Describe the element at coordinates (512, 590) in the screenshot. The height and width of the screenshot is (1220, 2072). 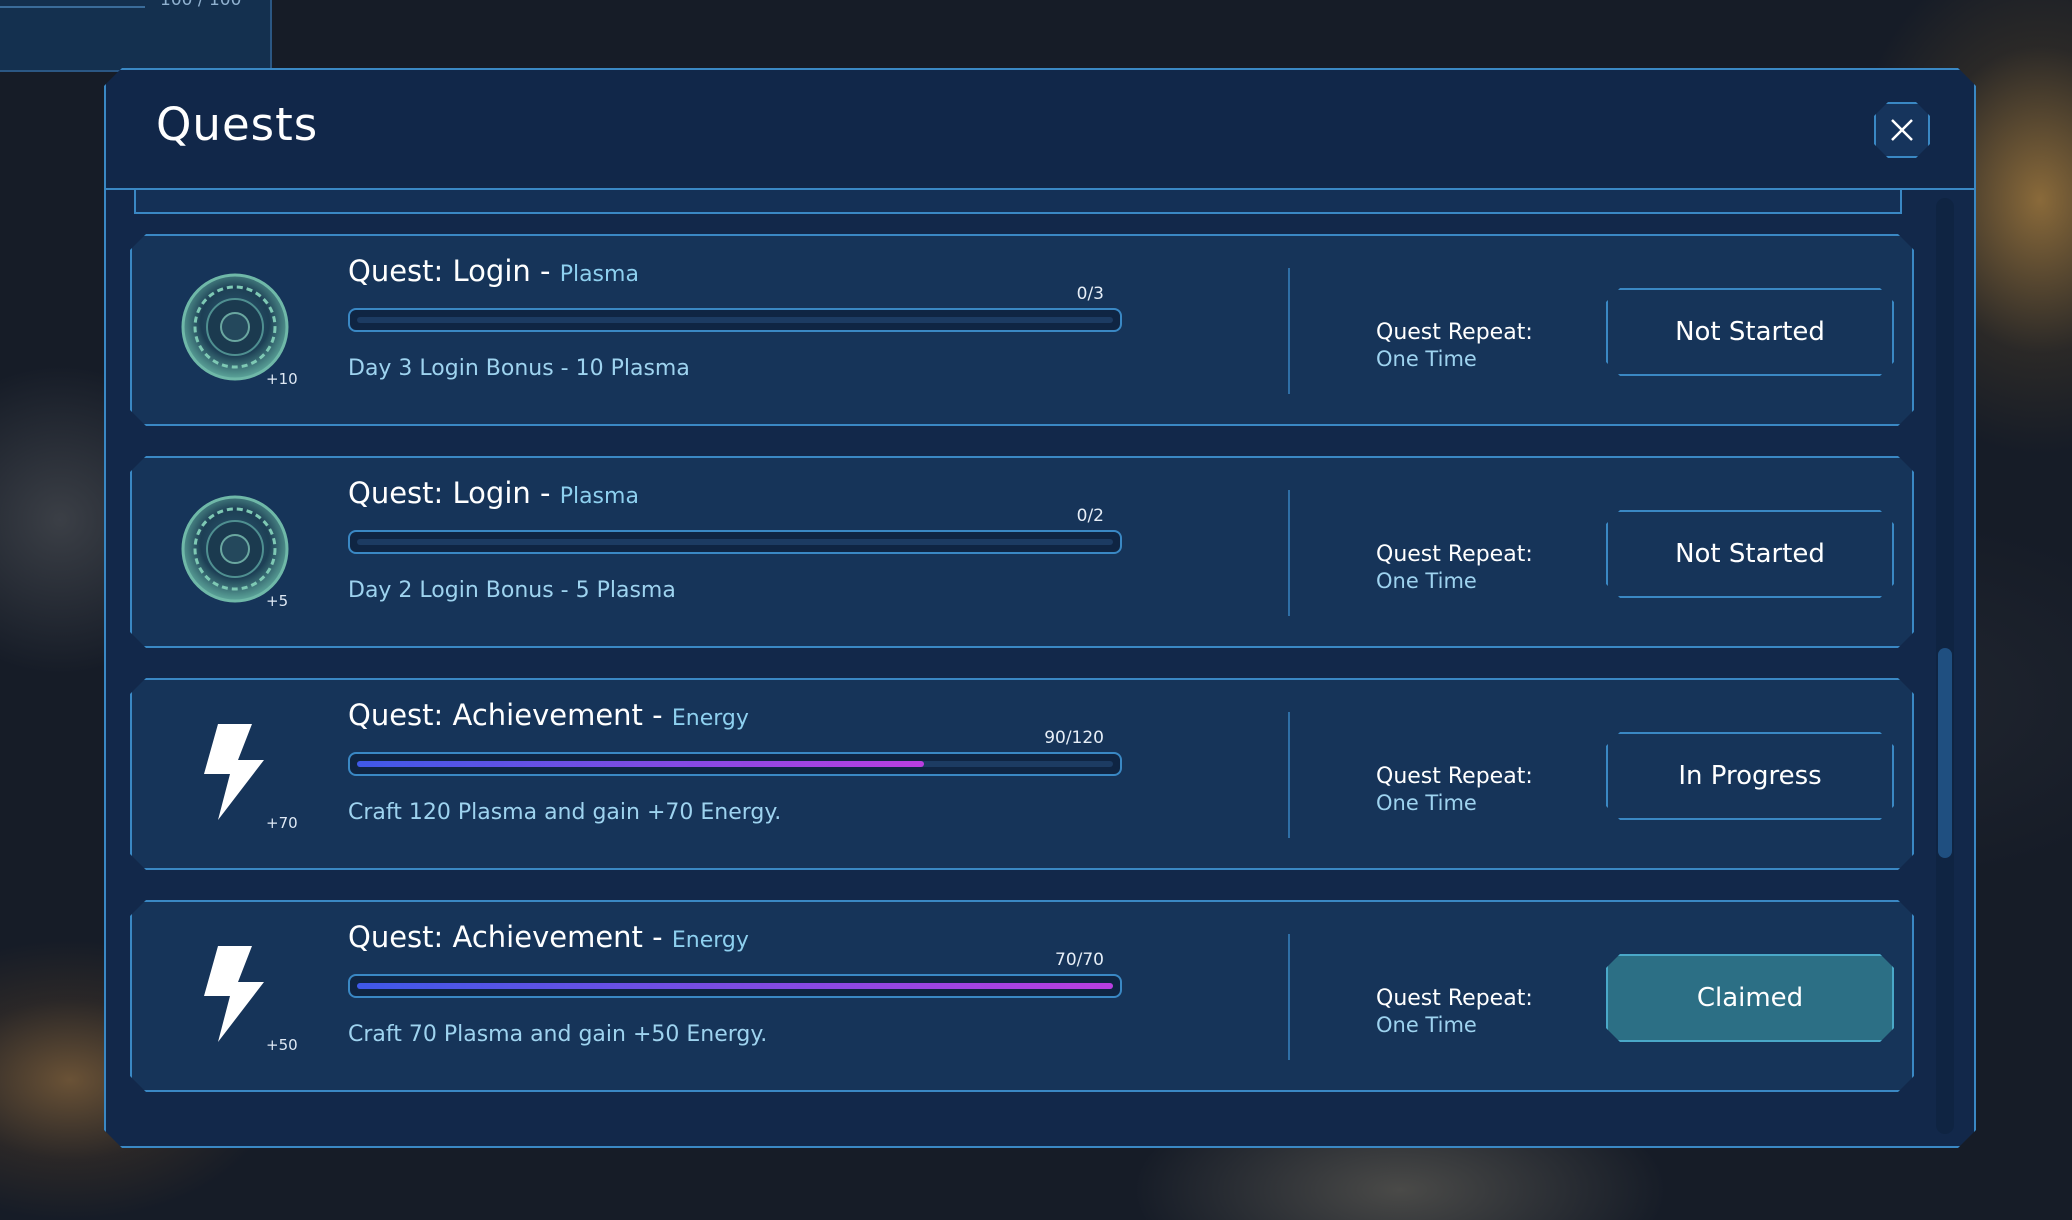
I see `quest-description: Day 2 Login Bonus - 5 Plasma` at that location.